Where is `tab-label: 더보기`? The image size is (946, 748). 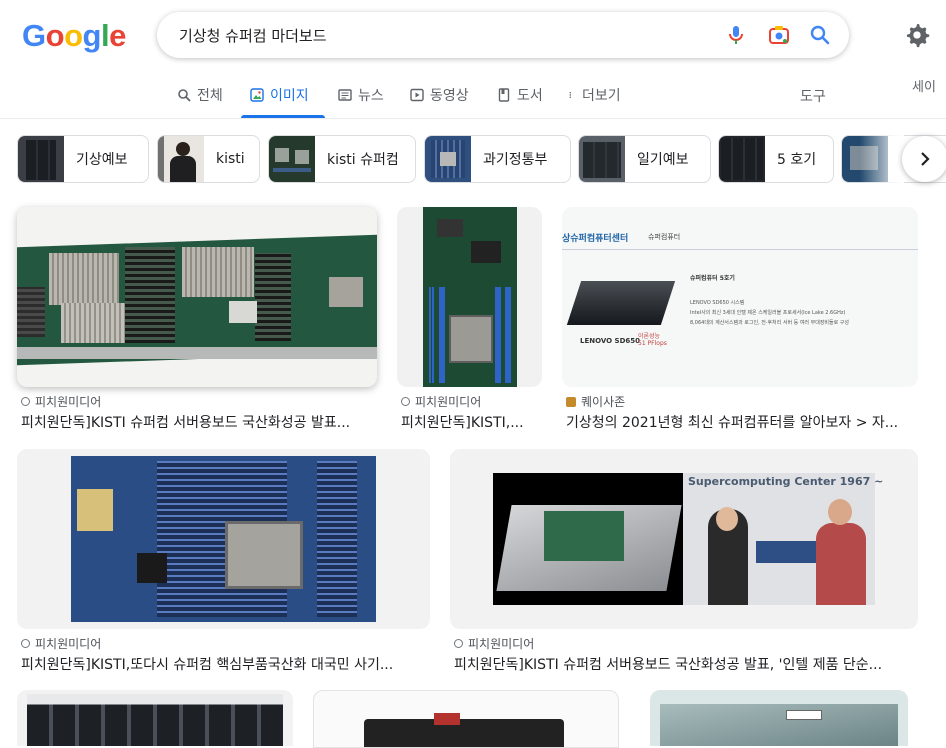 tab-label: 더보기 is located at coordinates (601, 96).